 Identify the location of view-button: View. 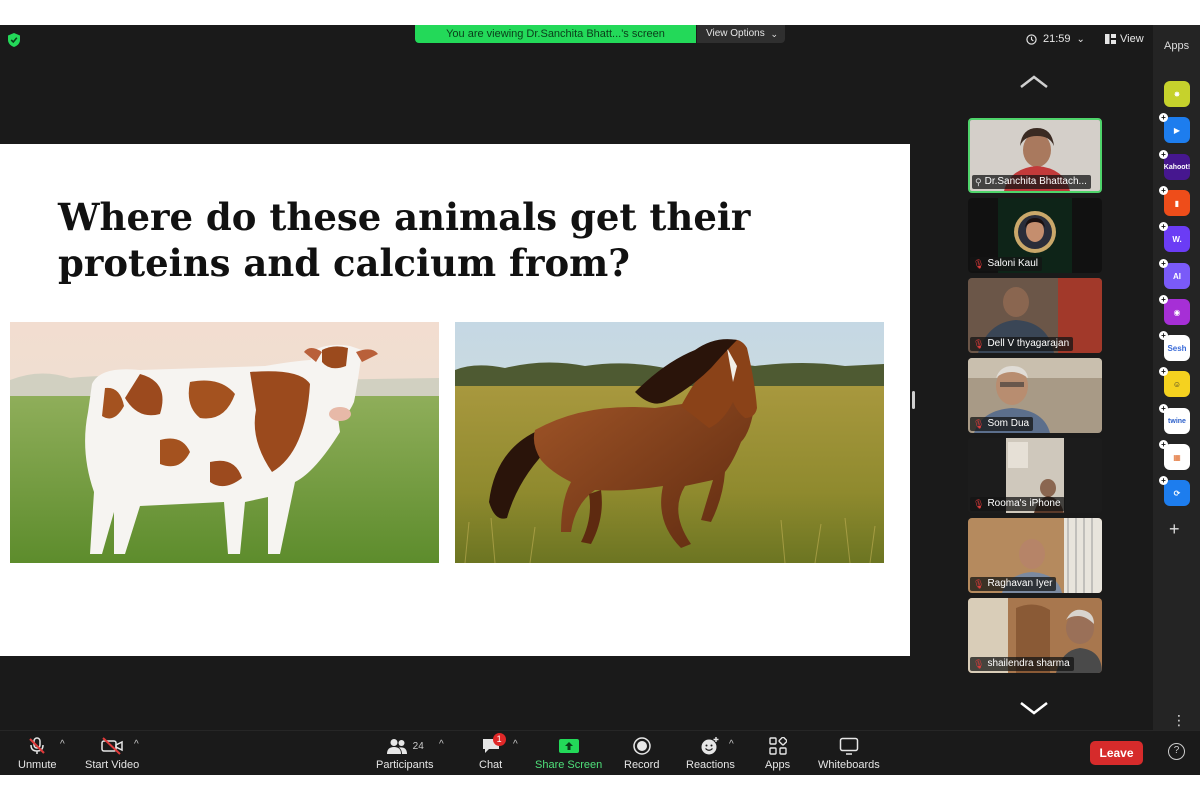
(1124, 39).